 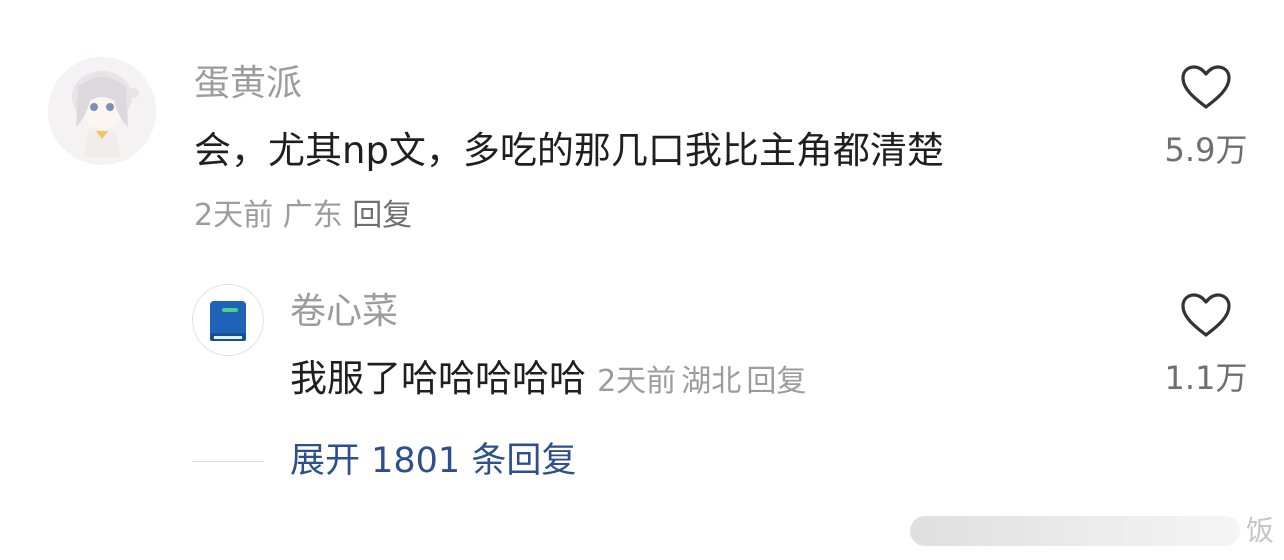 What do you see at coordinates (569, 150) in the screenshot?
I see `comment-text: 会，尤其np文，多吃的那几口我比主角都清楚` at bounding box center [569, 150].